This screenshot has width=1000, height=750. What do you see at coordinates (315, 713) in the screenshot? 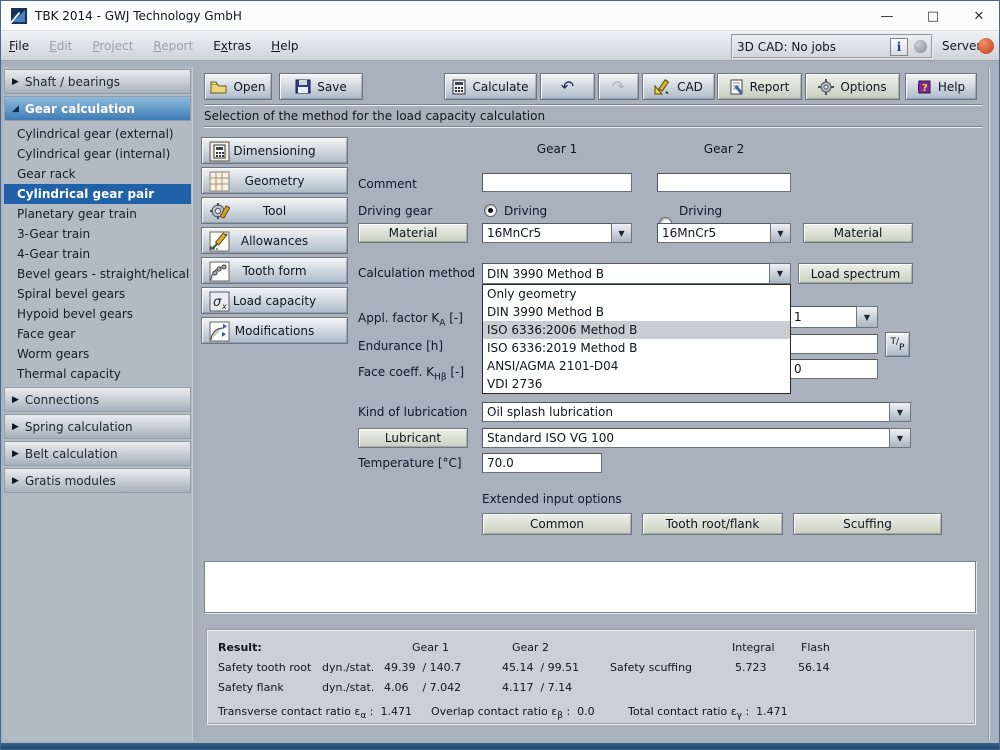
I see `transverse-contact-ratio: Transverse contact ratio εα : 1.471` at bounding box center [315, 713].